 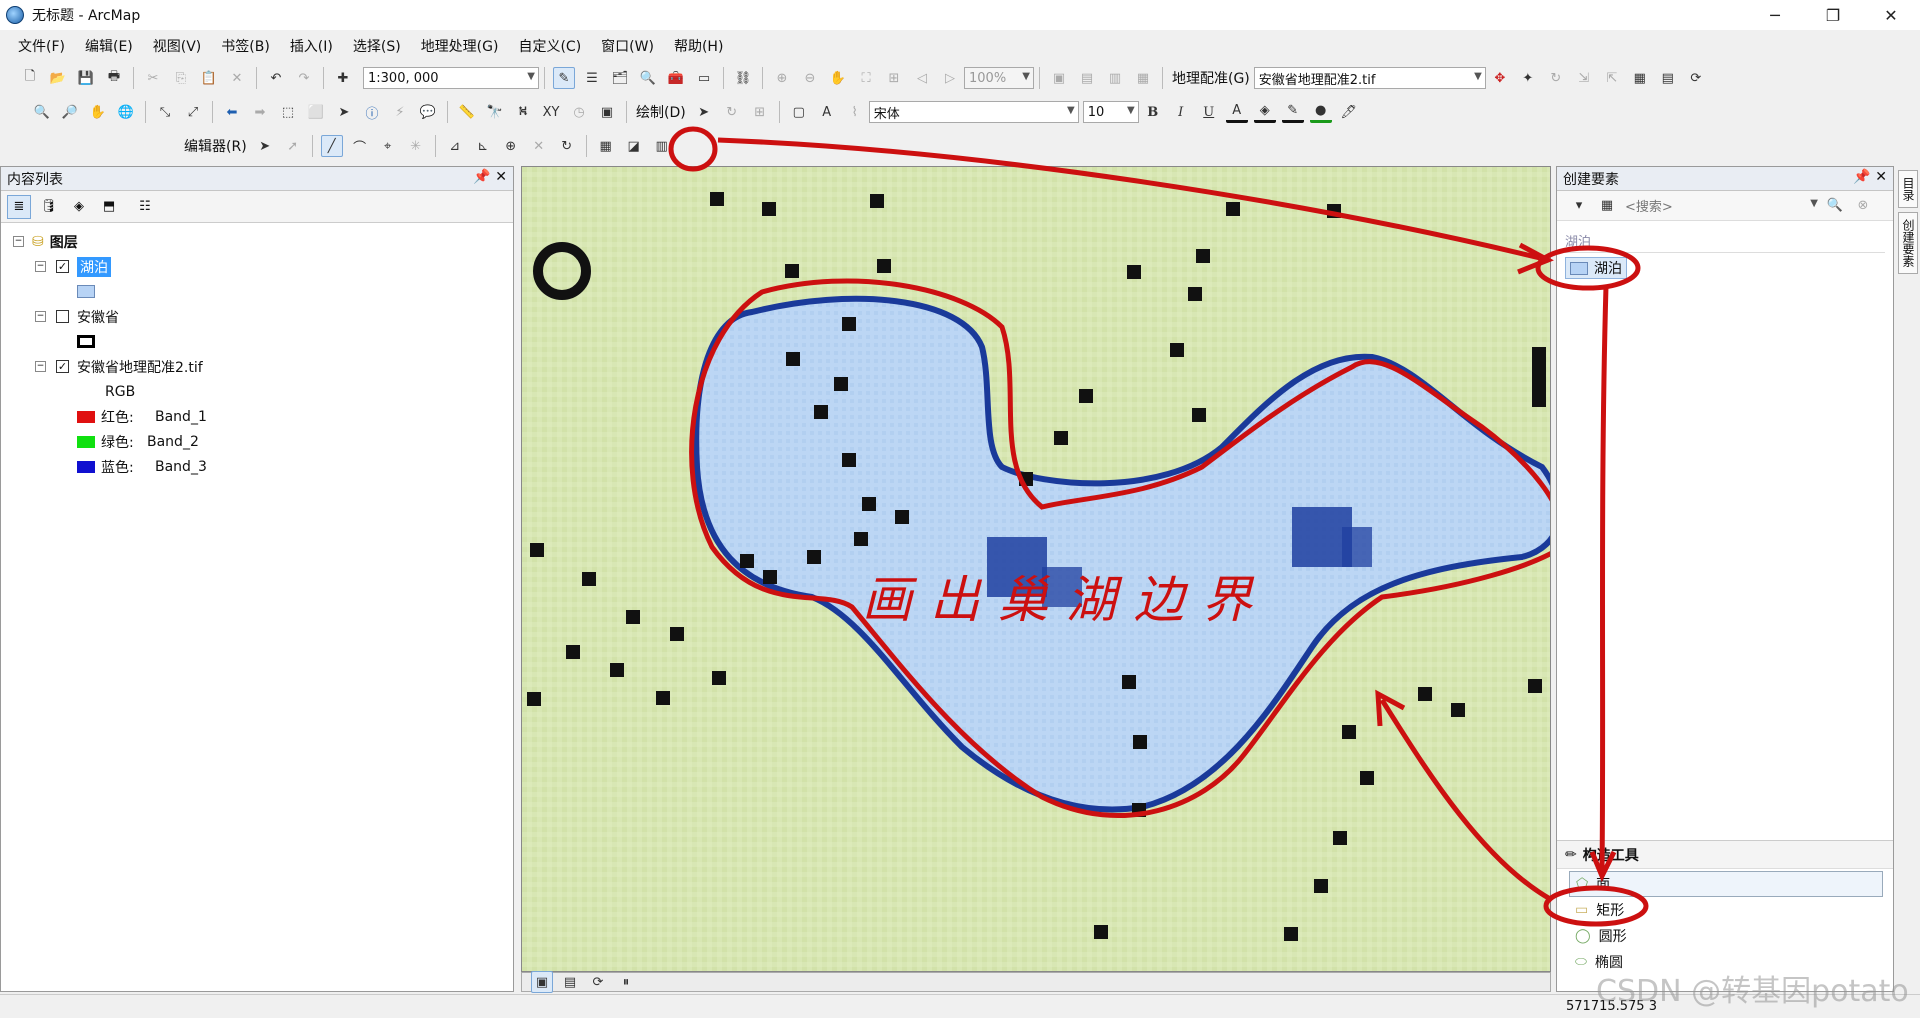 What do you see at coordinates (193, 112) in the screenshot?
I see `fixed-zoom-out-icon: ⤢` at bounding box center [193, 112].